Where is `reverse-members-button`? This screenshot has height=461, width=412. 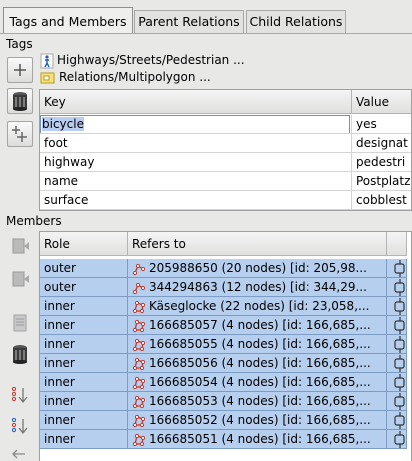
reverse-members-button is located at coordinates (20, 427).